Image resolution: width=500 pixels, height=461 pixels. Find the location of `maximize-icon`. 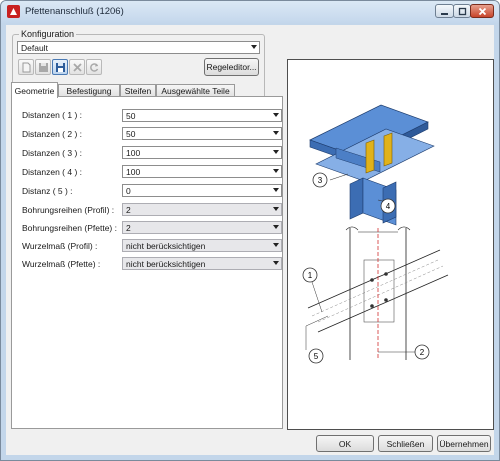

maximize-icon is located at coordinates (462, 11).